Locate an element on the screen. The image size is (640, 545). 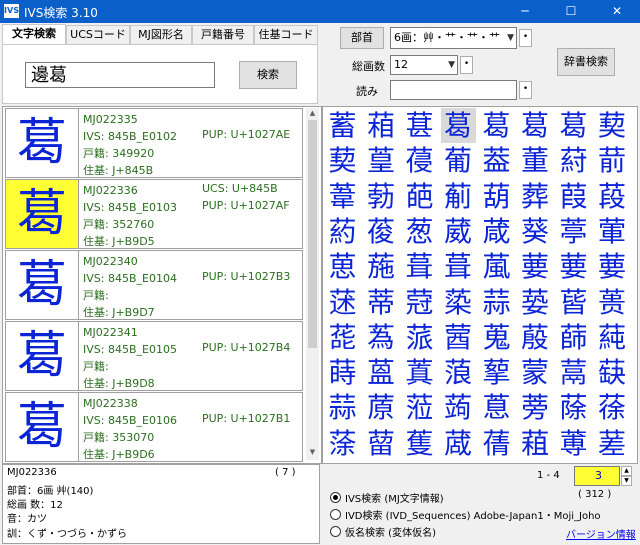
kanji-cell: 葙 is located at coordinates (381, 125).